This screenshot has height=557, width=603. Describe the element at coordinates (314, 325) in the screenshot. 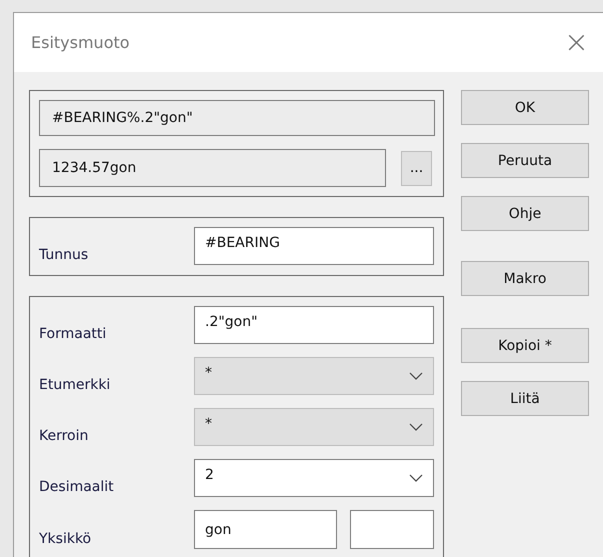

I see `input-field: .2"gon"` at that location.